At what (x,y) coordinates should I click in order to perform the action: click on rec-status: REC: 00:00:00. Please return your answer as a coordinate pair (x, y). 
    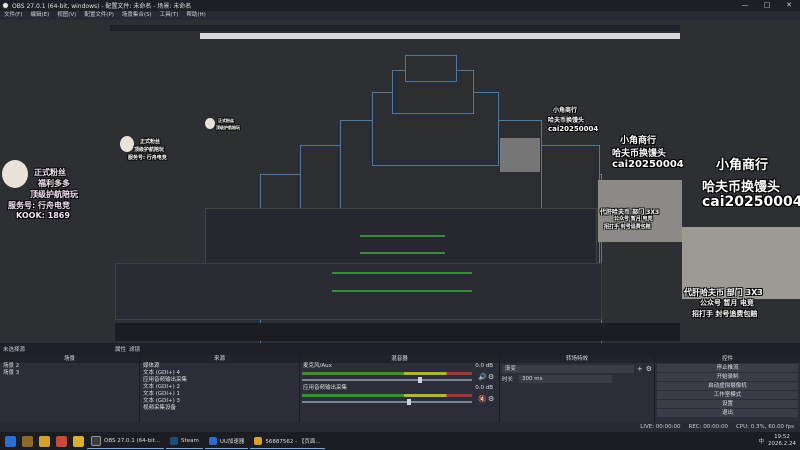
    Looking at the image, I should click on (708, 427).